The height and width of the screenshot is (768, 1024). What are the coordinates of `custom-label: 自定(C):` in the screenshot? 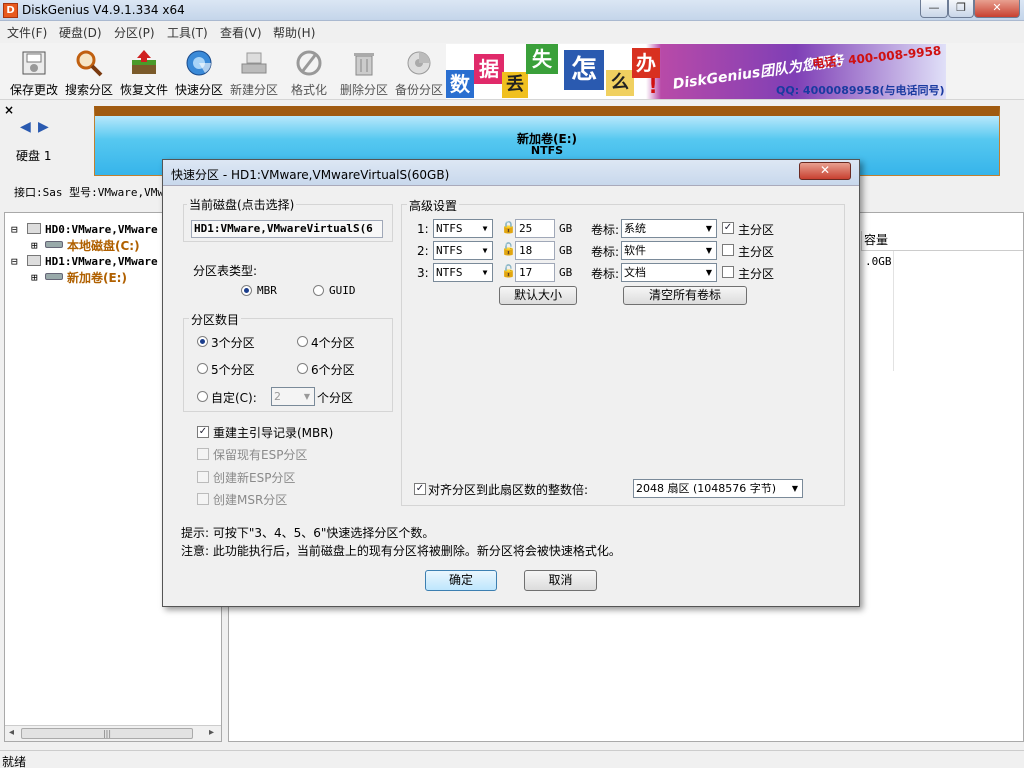 It's located at (234, 397).